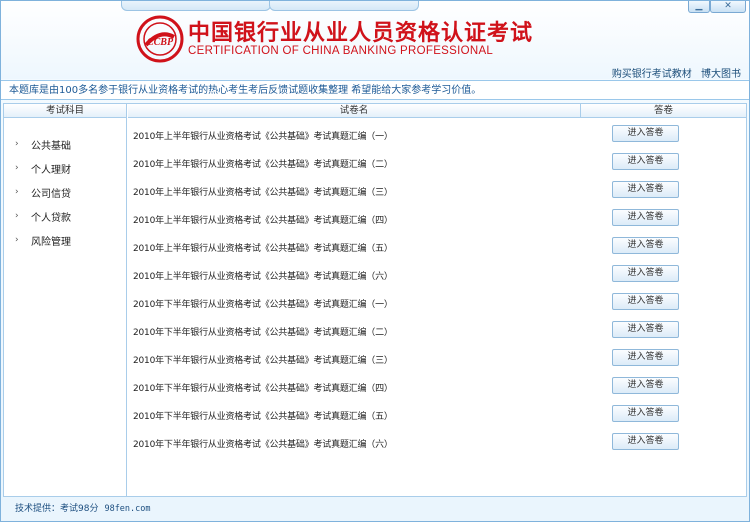 The width and height of the screenshot is (750, 522). I want to click on ccbp-logo: CCBP, so click(160, 39).